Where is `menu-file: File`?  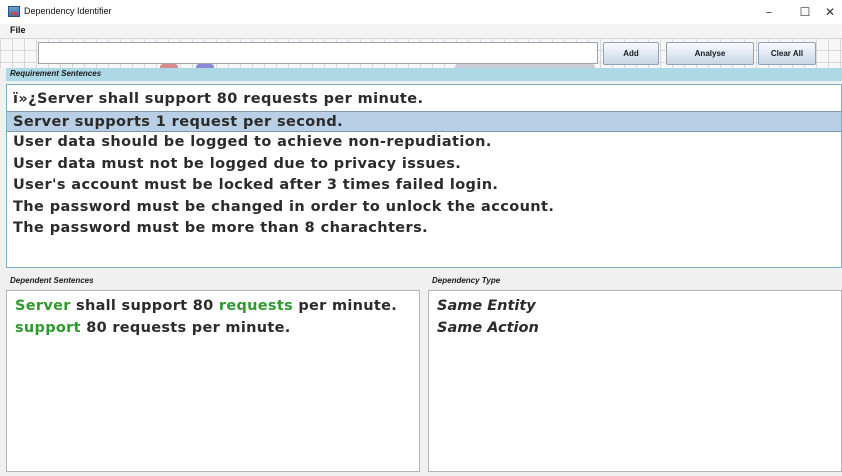 menu-file: File is located at coordinates (18, 30).